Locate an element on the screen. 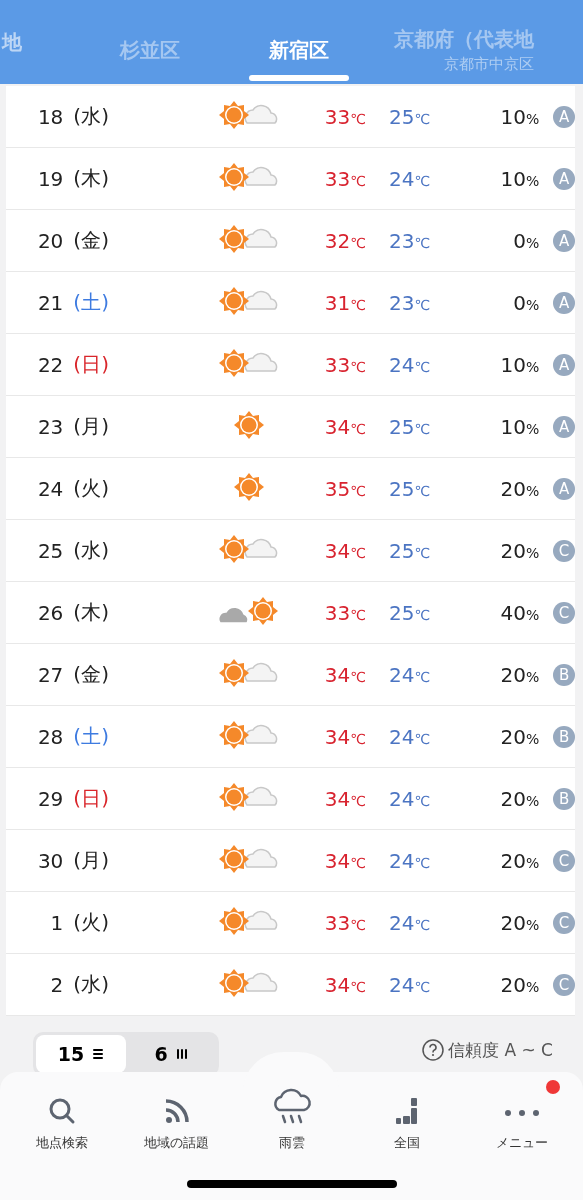 This screenshot has width=583, height=1200. date-text: 1 is located at coordinates (56, 922).